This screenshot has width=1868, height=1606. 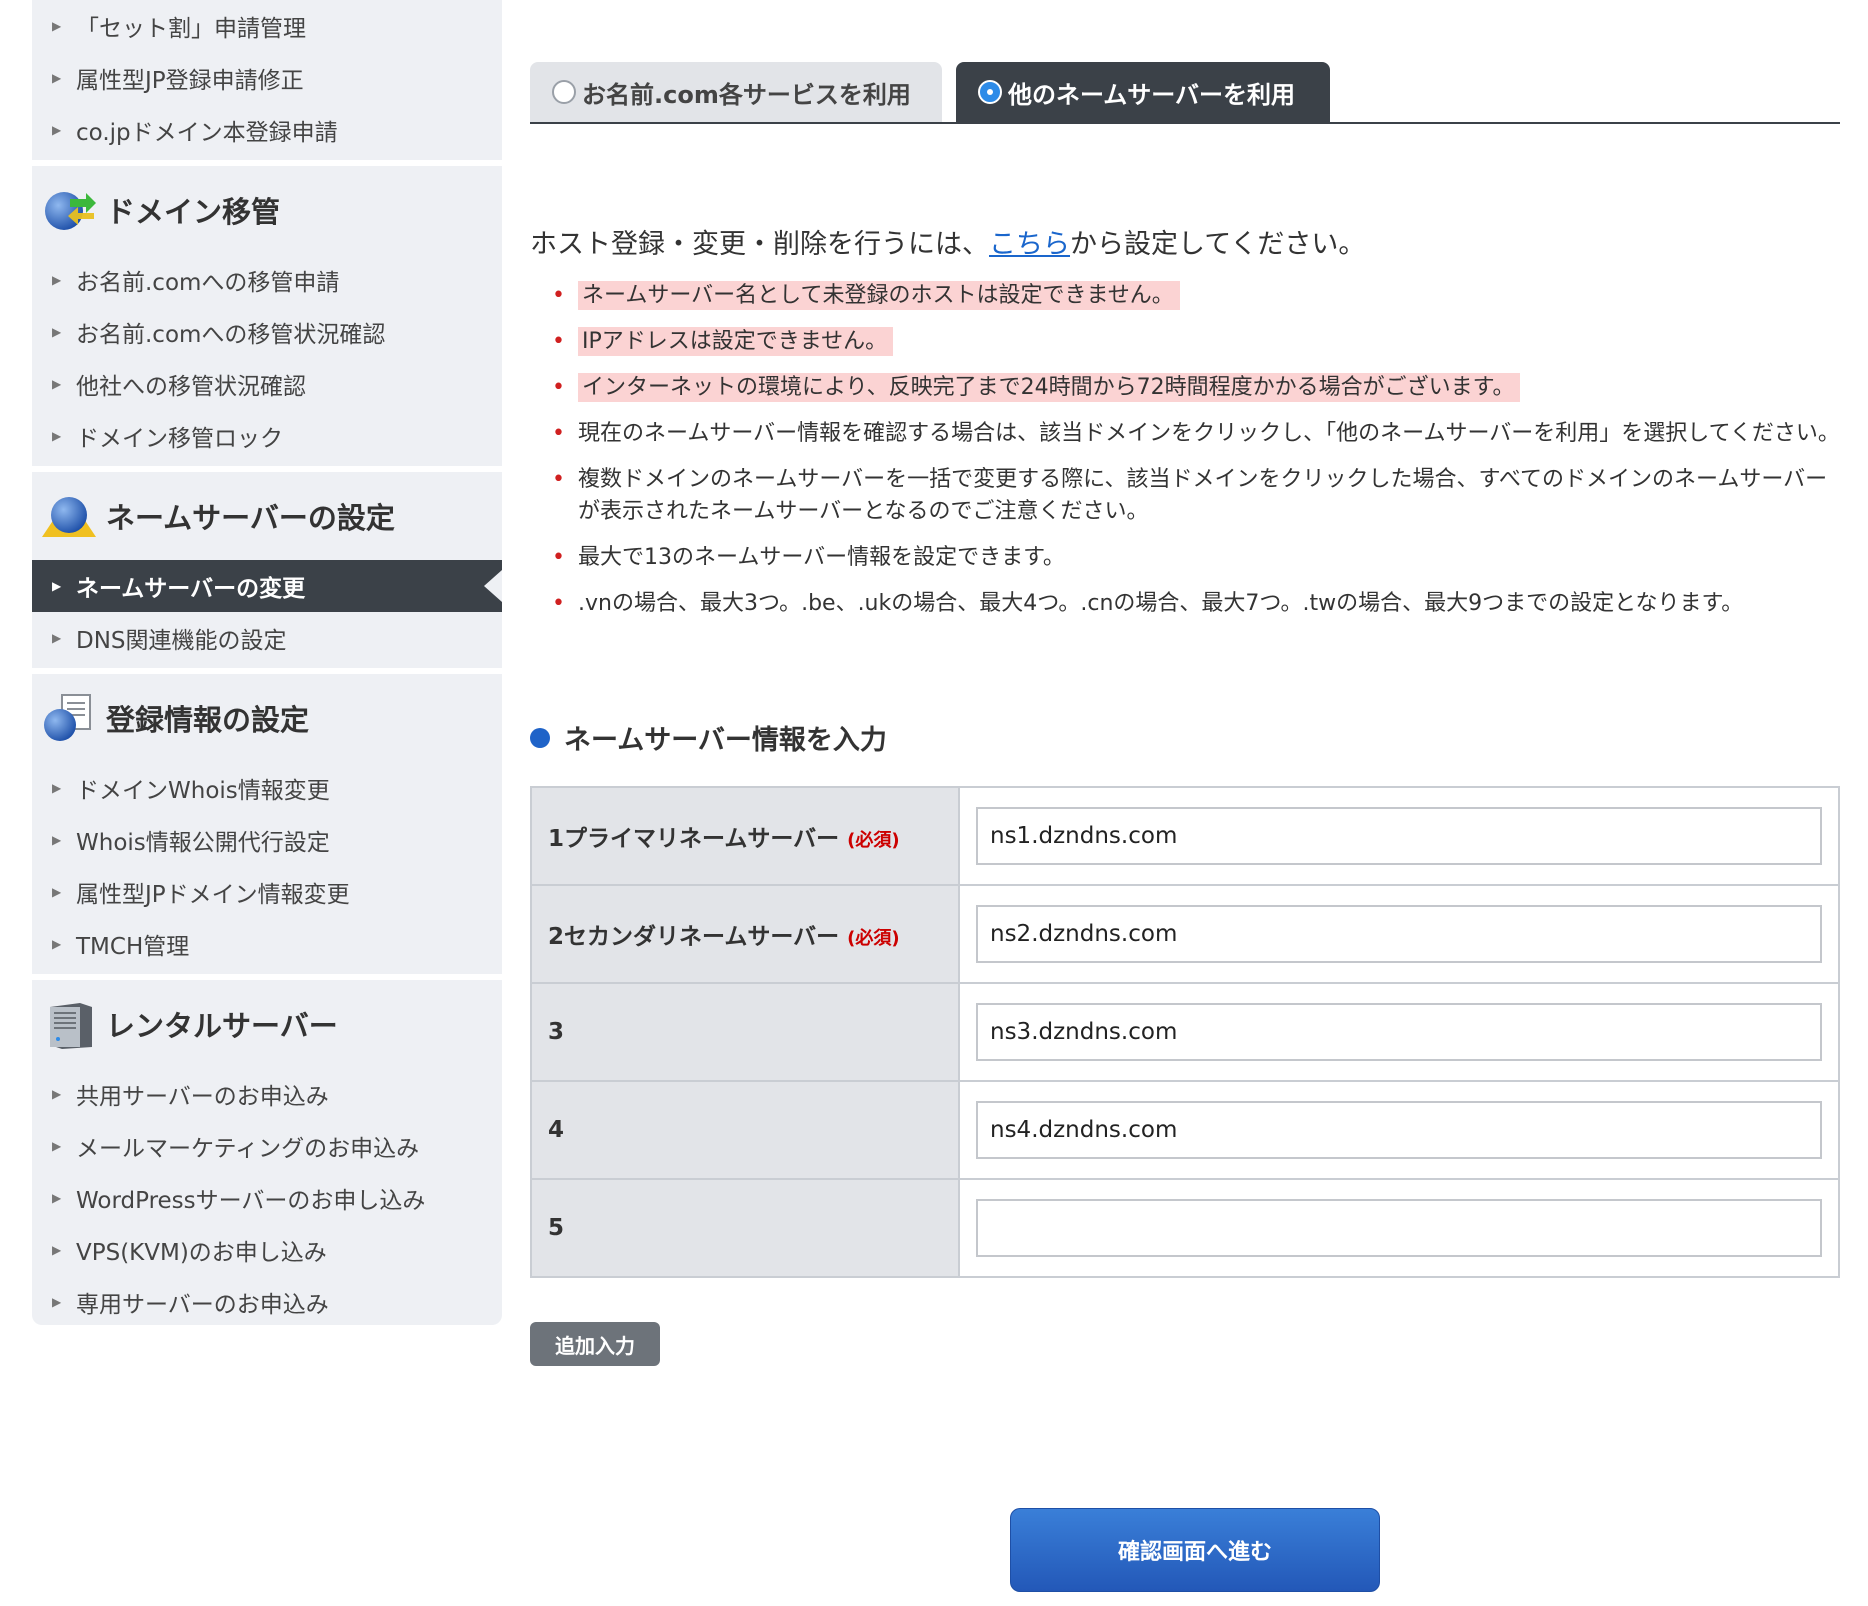 I want to click on sidebar-item-jp-attr-fix: ▶ 属性型JP登録申請修正, so click(x=267, y=78).